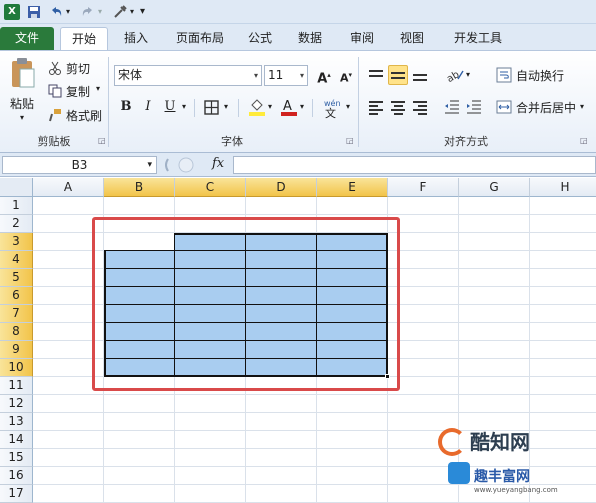 The height and width of the screenshot is (503, 596). What do you see at coordinates (314, 214) in the screenshot?
I see `gridline-h` at bounding box center [314, 214].